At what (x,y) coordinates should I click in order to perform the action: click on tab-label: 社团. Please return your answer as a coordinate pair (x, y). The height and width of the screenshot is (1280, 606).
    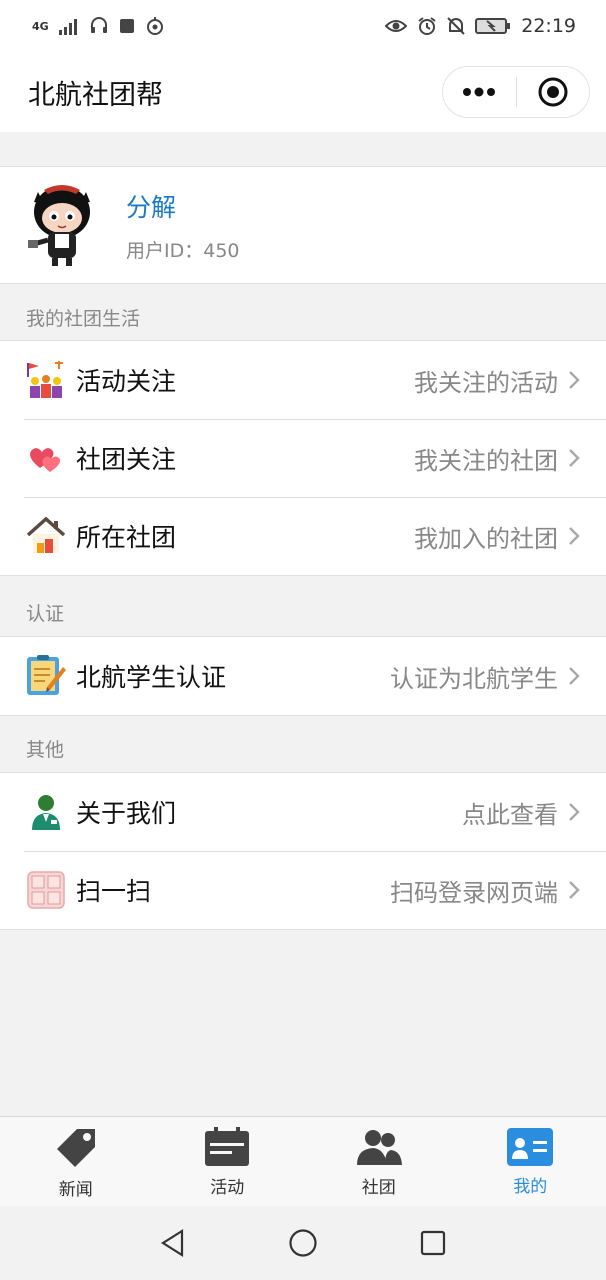
    Looking at the image, I should click on (378, 1187).